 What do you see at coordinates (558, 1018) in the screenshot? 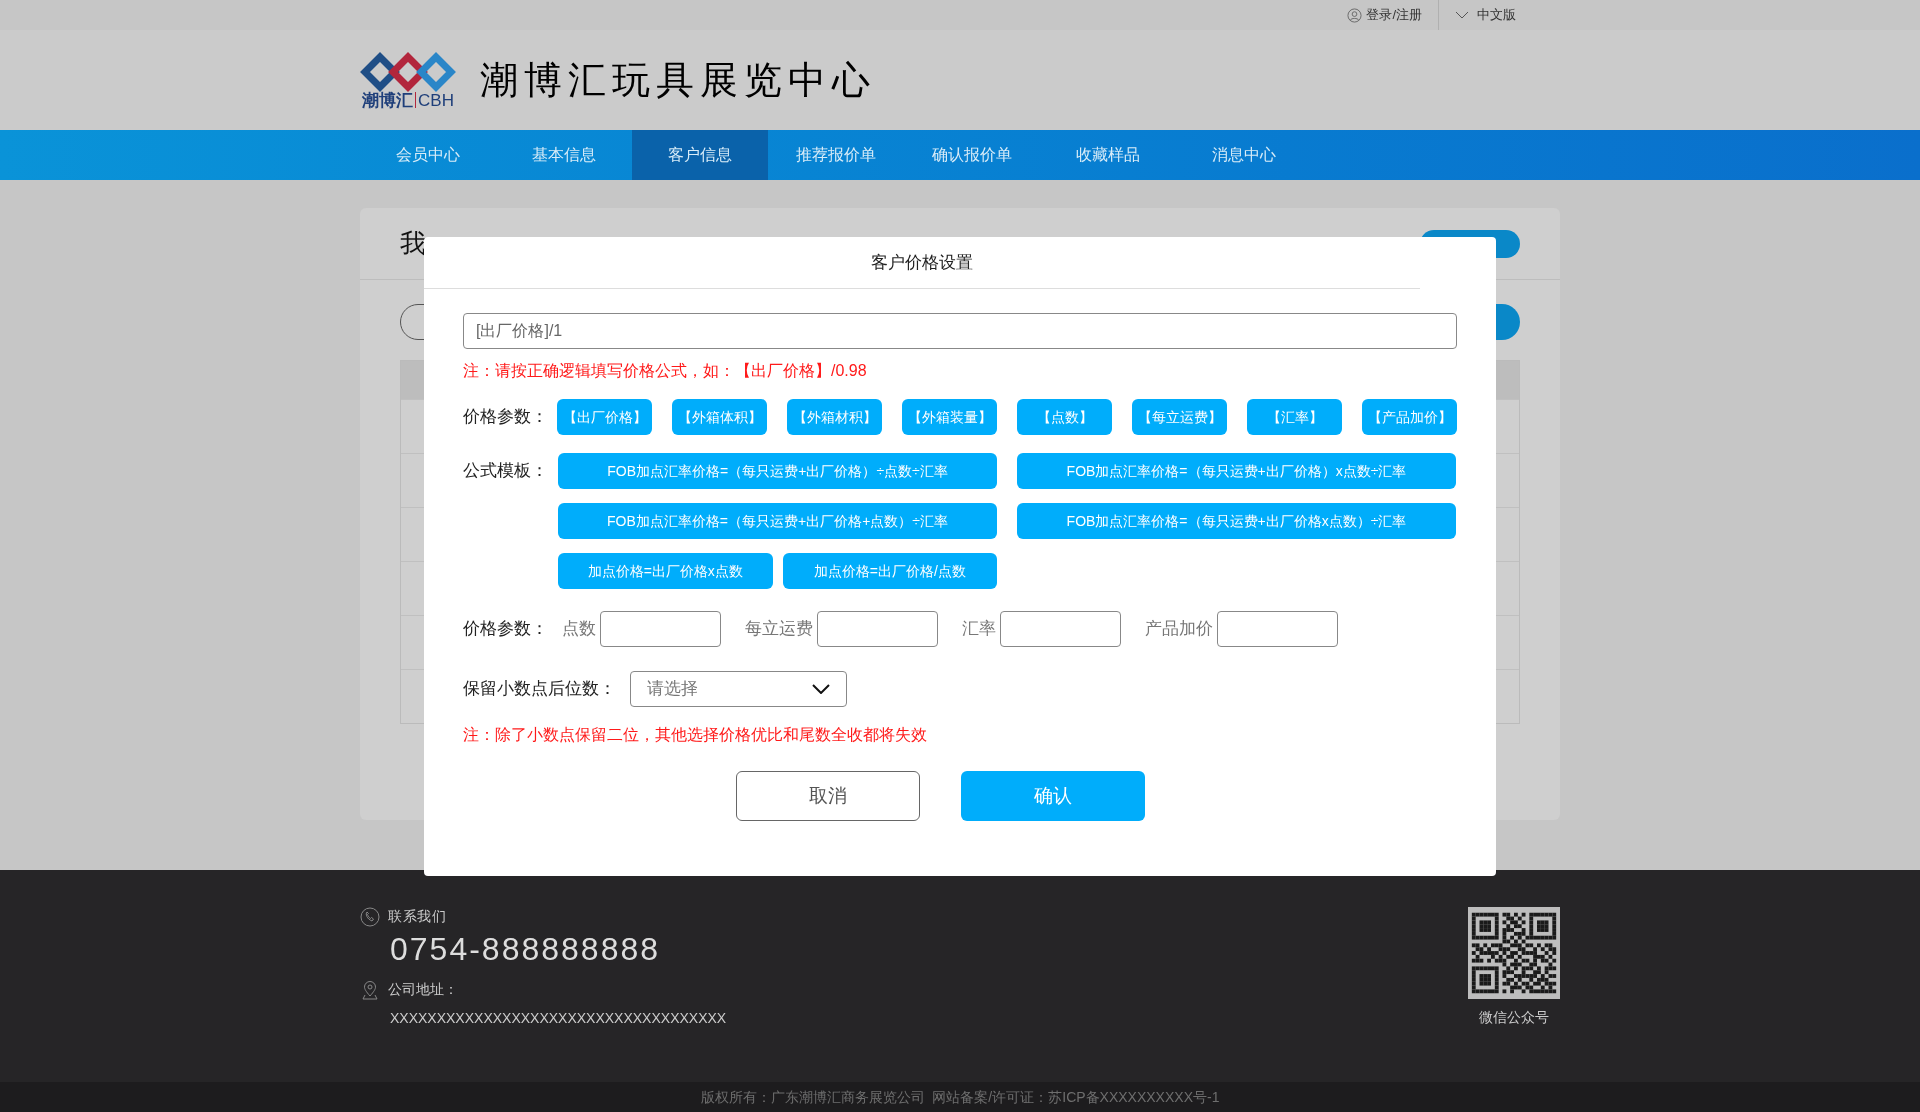
I see `address-text: XXXXXXXXXXXXXXXXXXXXXXXXXXXXXXXXXXXX` at bounding box center [558, 1018].